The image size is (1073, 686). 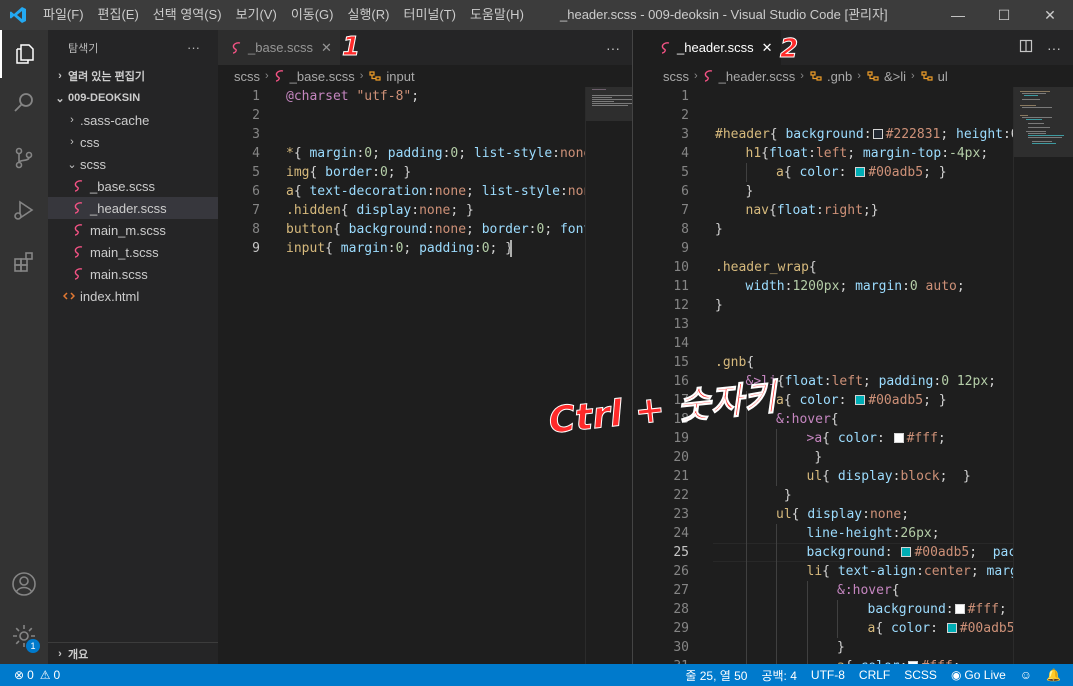 I want to click on maximize-button: ☐, so click(x=1004, y=15).